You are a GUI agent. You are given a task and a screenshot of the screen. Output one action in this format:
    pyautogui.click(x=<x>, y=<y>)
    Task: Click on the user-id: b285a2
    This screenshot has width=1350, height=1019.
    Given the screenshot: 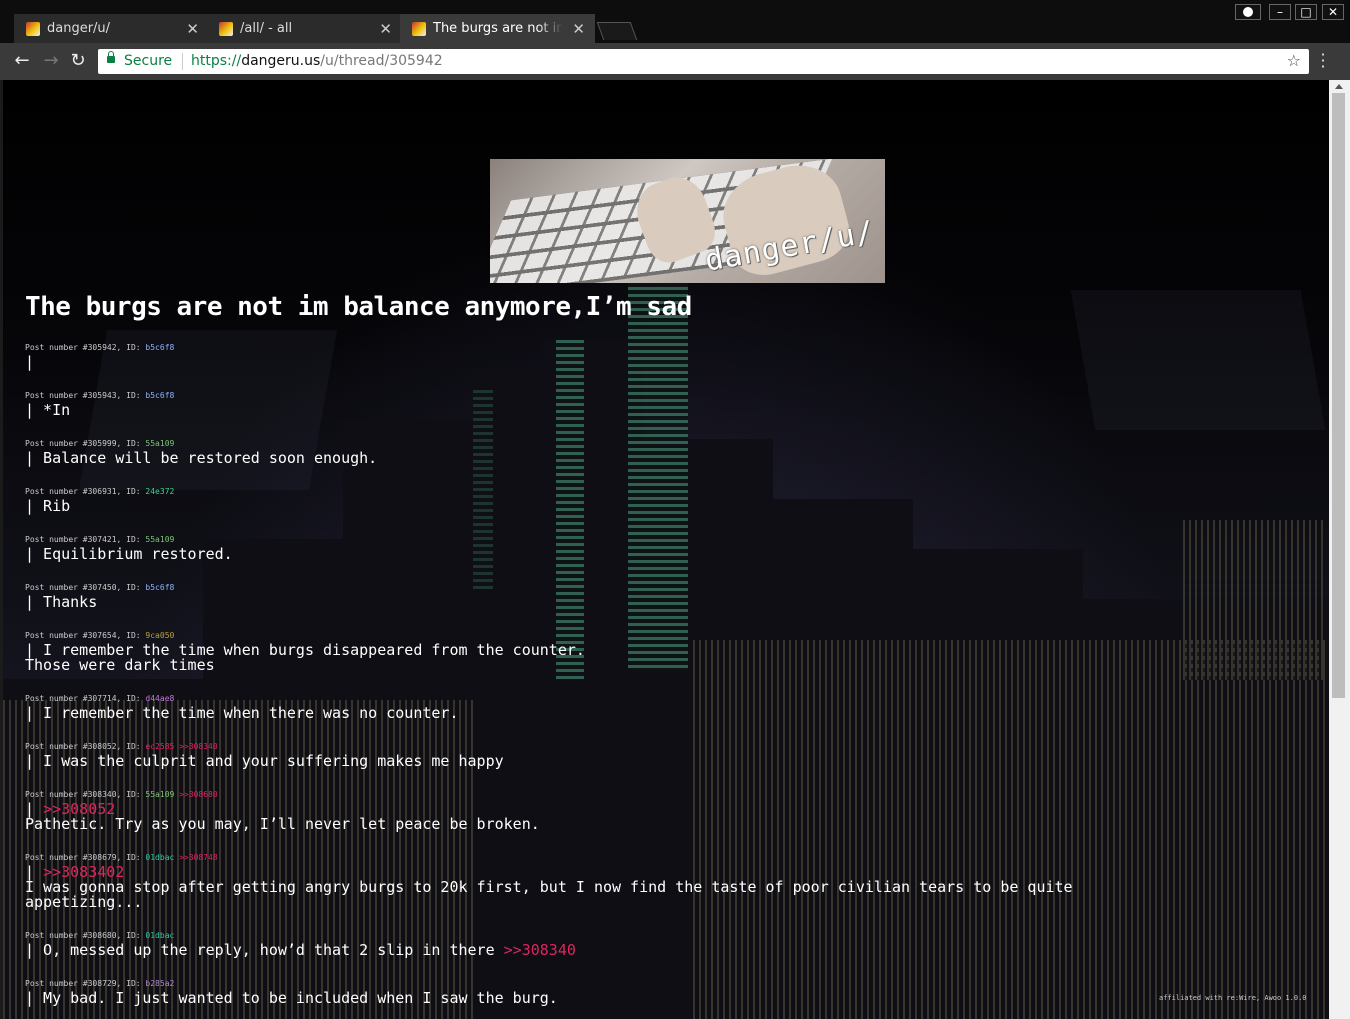 What is the action you would take?
    pyautogui.click(x=159, y=983)
    